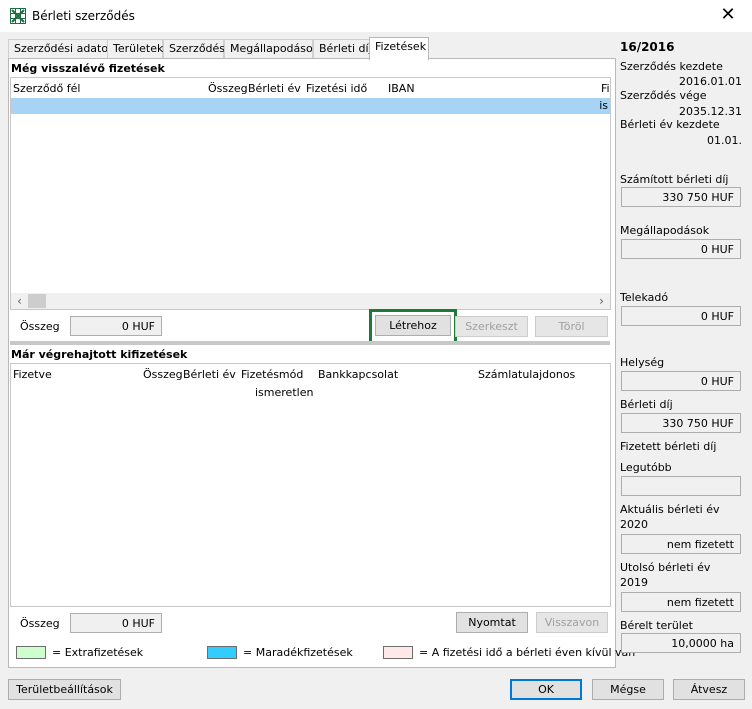 Image resolution: width=752 pixels, height=709 pixels. Describe the element at coordinates (399, 48) in the screenshot. I see `tab-fizetesek: Fizetések` at that location.